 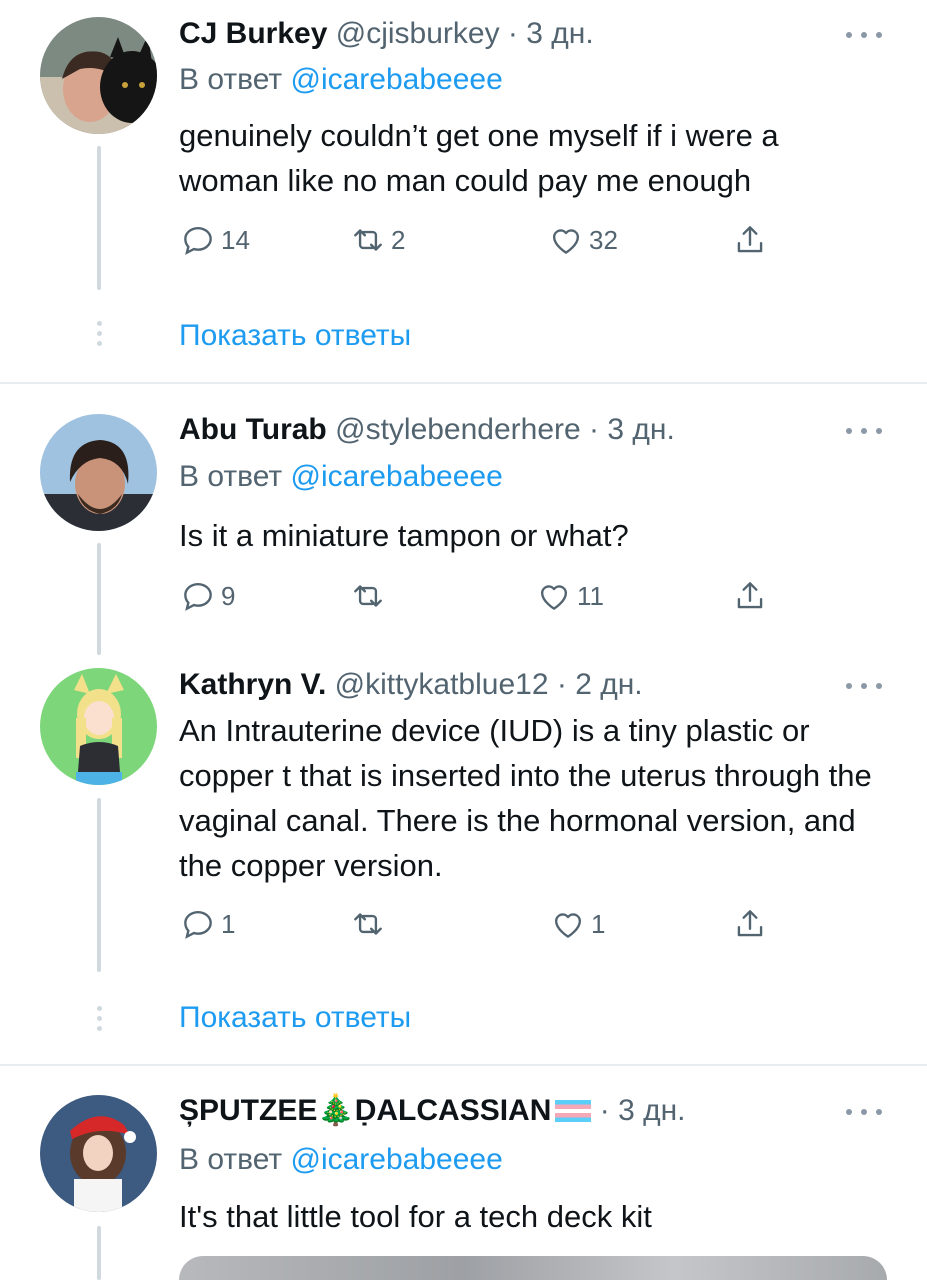 What do you see at coordinates (608, 684) in the screenshot?
I see `timestamp: 2 дн.` at bounding box center [608, 684].